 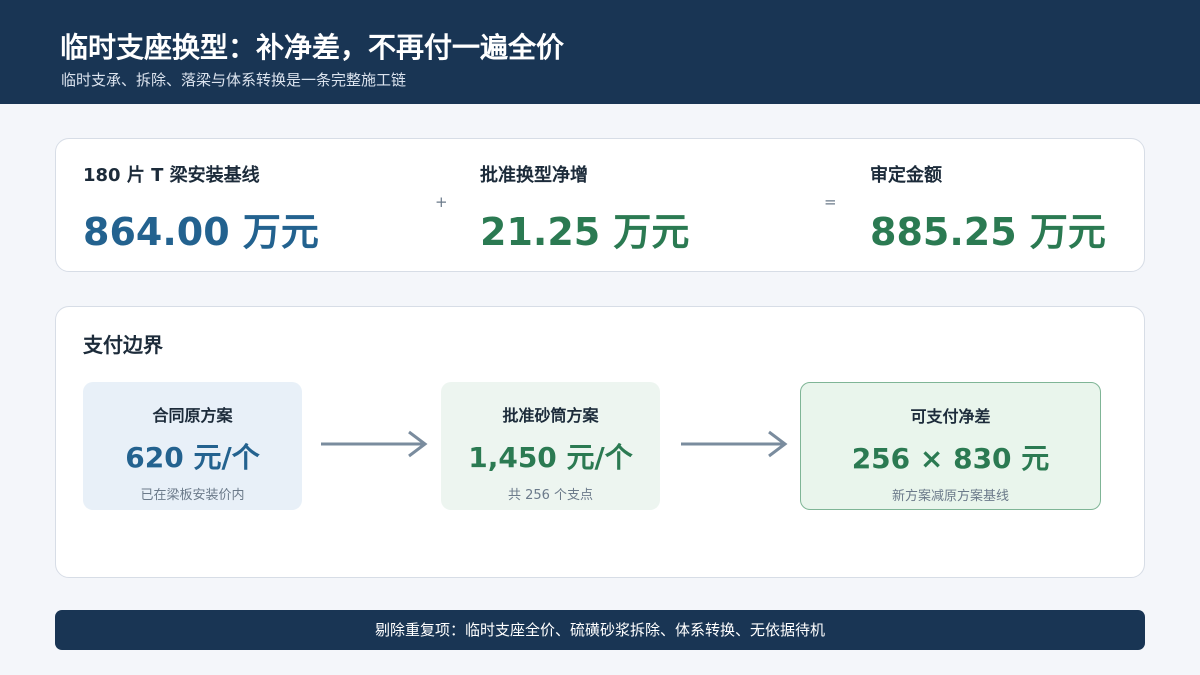 What do you see at coordinates (201, 208) in the screenshot?
I see `baseline-metric: 180 片 T 梁安装基线 864.00 万元` at bounding box center [201, 208].